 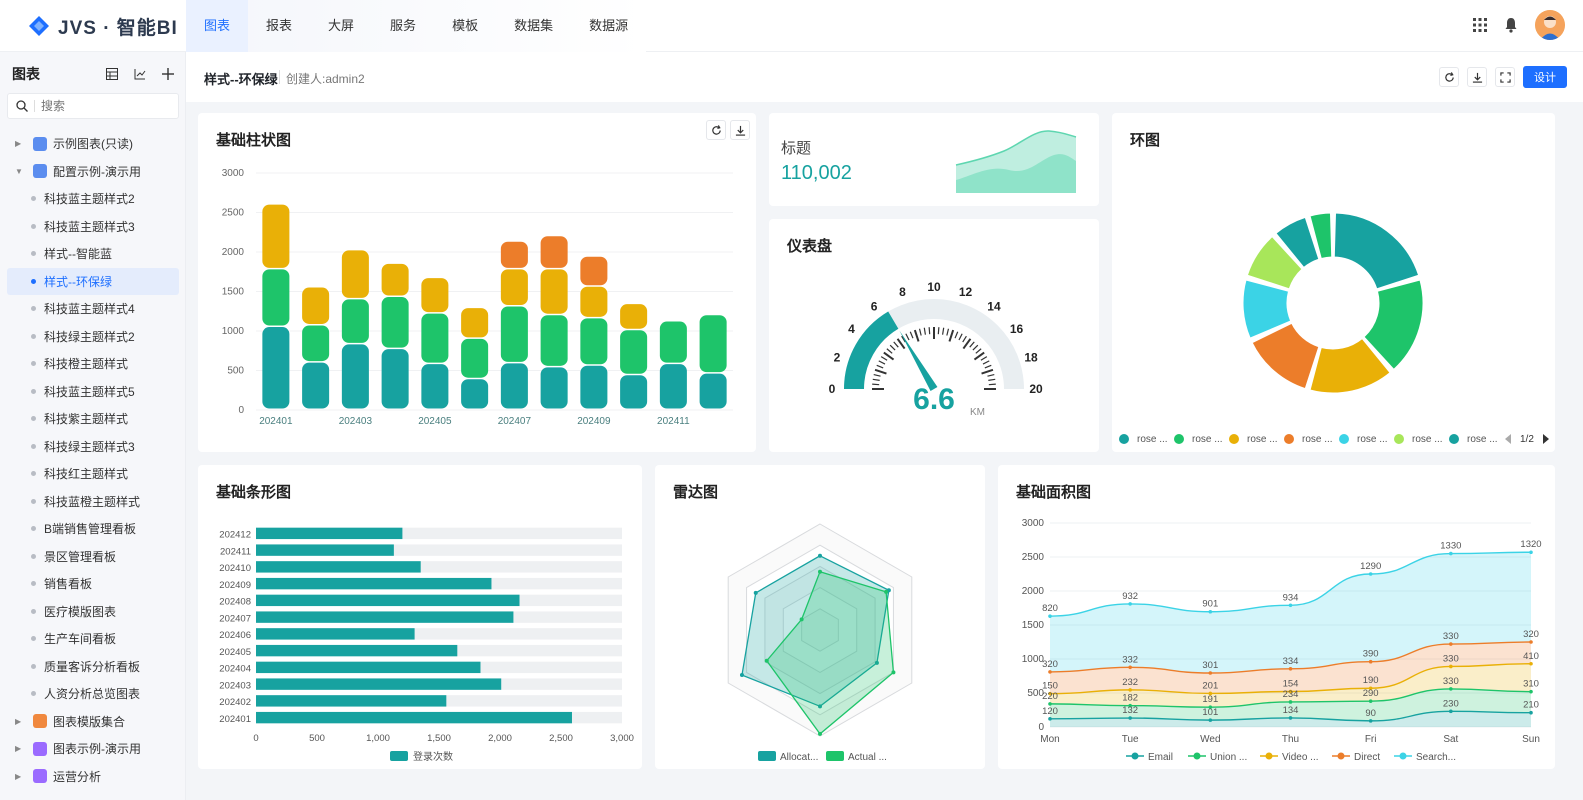 I want to click on tree-item: 生产车间看板, so click(x=93, y=639).